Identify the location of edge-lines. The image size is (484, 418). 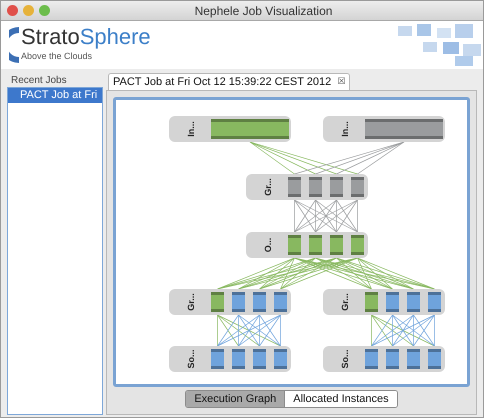
(326, 216).